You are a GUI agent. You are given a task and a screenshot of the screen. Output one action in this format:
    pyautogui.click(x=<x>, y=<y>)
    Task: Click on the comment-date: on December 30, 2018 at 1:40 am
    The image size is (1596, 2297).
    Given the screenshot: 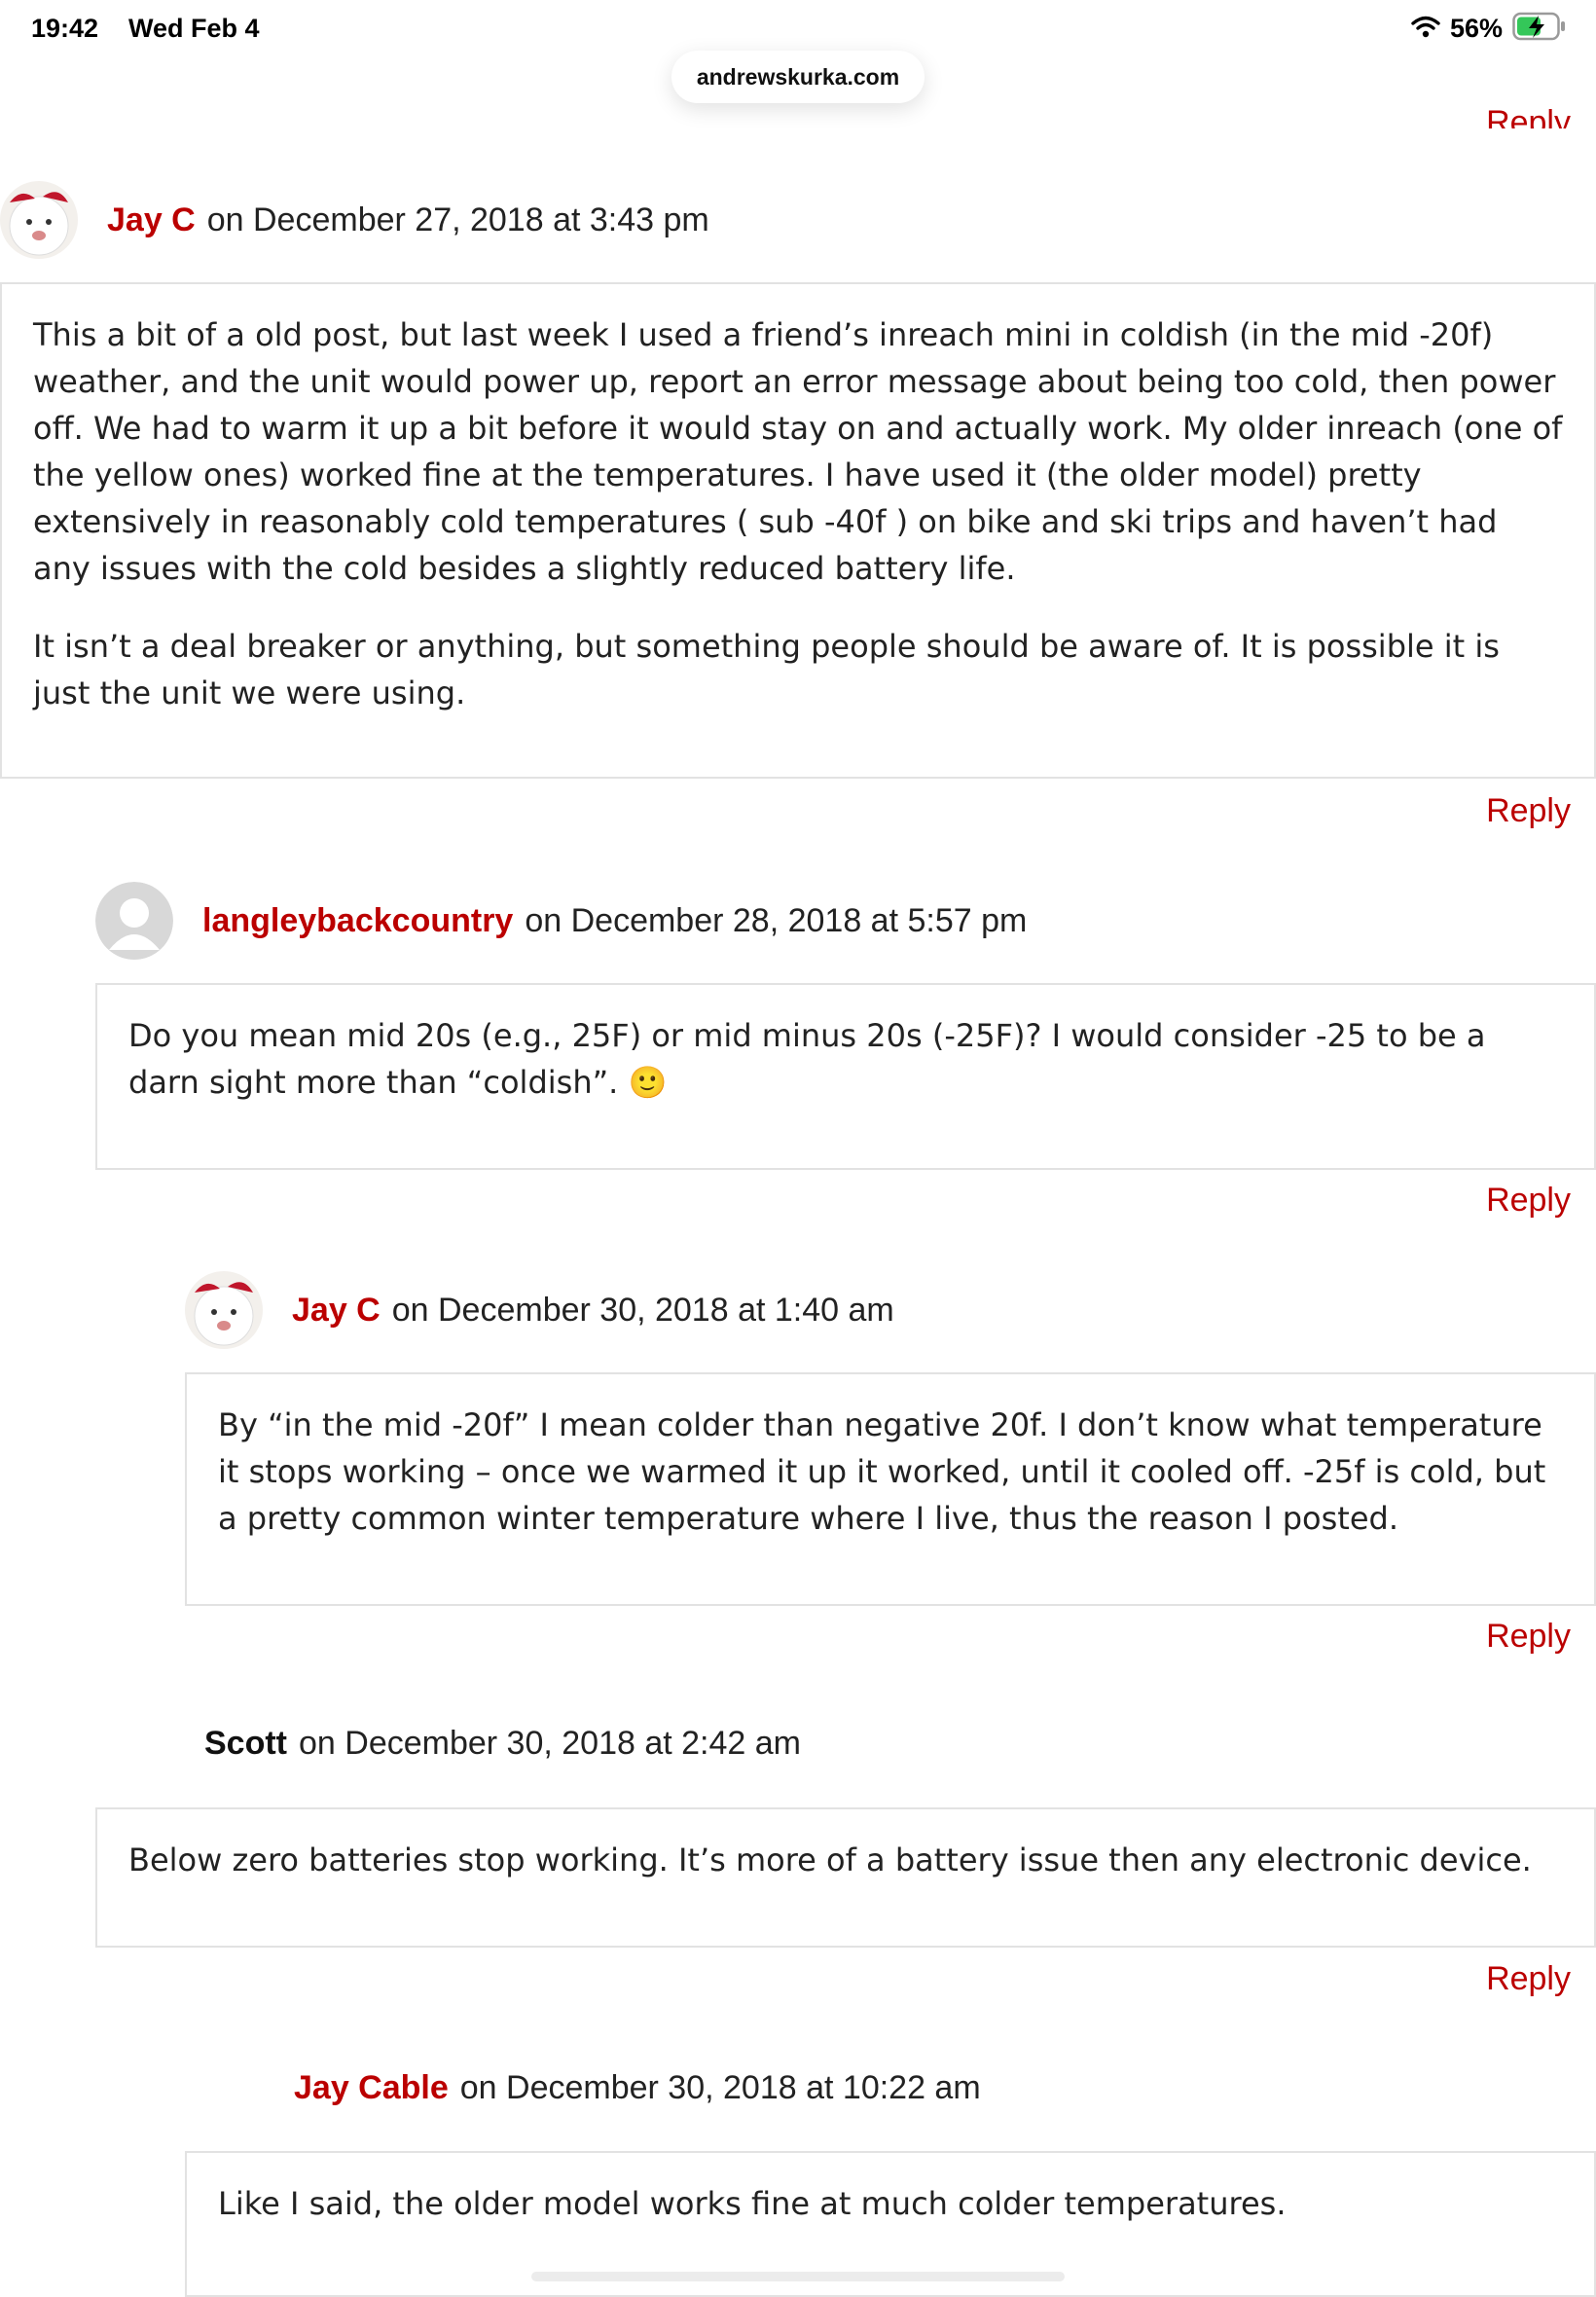 What is the action you would take?
    pyautogui.click(x=643, y=1310)
    